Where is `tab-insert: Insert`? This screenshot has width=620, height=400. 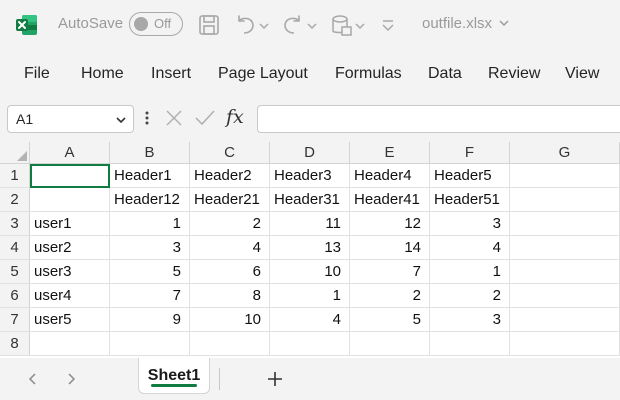 tab-insert: Insert is located at coordinates (171, 74).